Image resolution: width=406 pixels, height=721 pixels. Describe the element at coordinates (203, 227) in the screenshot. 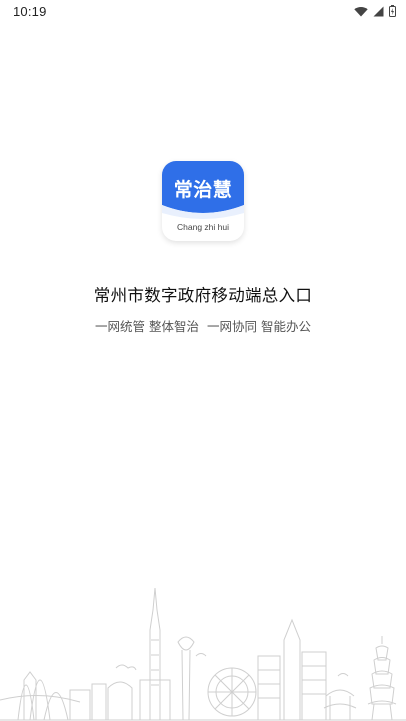

I see `logo-pinyin: Chang zhi hui` at that location.